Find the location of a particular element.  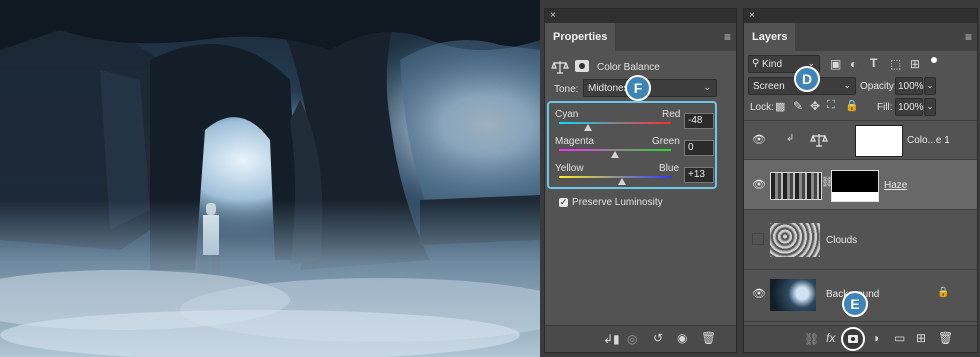

preserve-luminosity-checkbox: ✓ is located at coordinates (563, 202).